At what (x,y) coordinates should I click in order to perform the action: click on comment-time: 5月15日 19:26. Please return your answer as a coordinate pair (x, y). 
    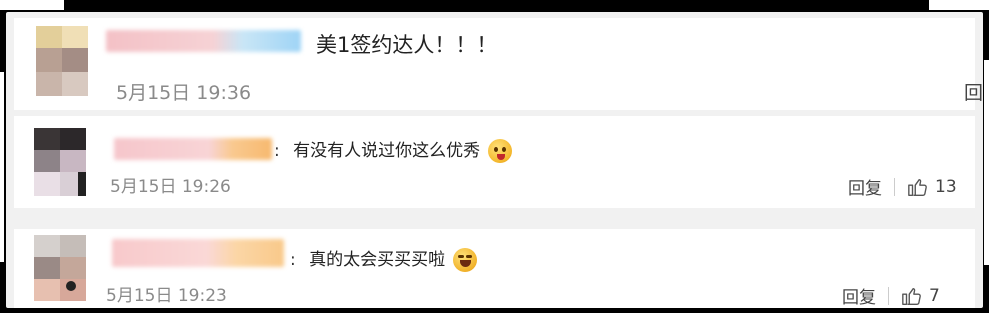
    Looking at the image, I should click on (170, 187).